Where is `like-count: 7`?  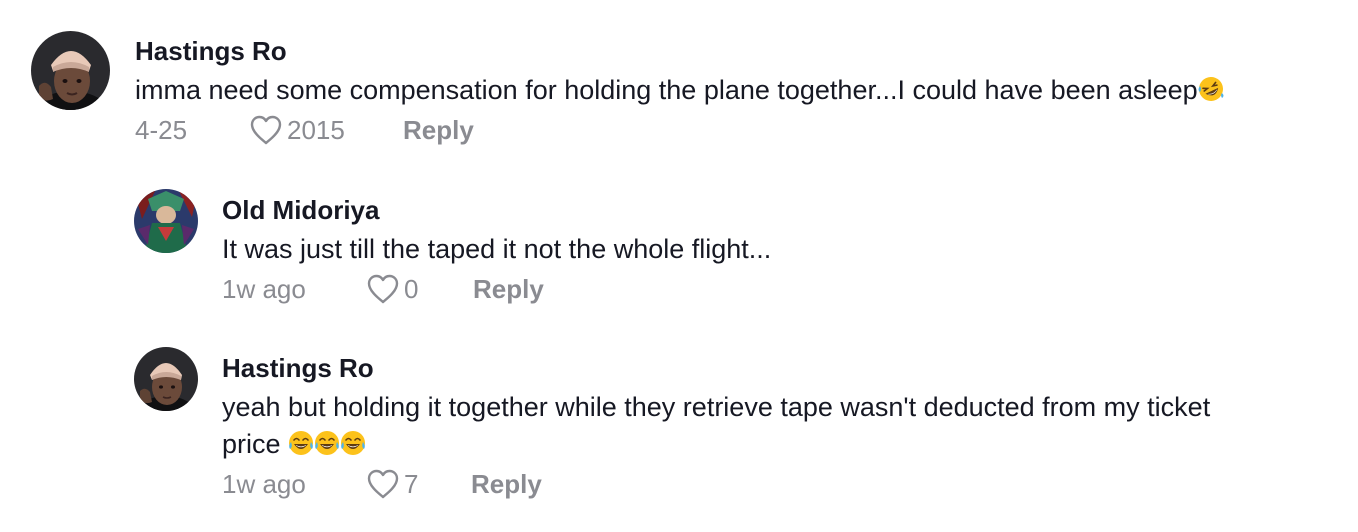 like-count: 7 is located at coordinates (411, 483).